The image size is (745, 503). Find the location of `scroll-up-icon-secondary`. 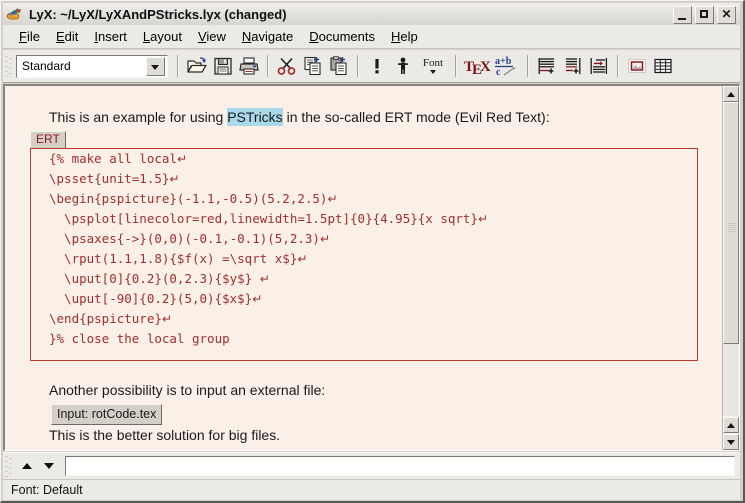

scroll-up-icon-secondary is located at coordinates (731, 425).